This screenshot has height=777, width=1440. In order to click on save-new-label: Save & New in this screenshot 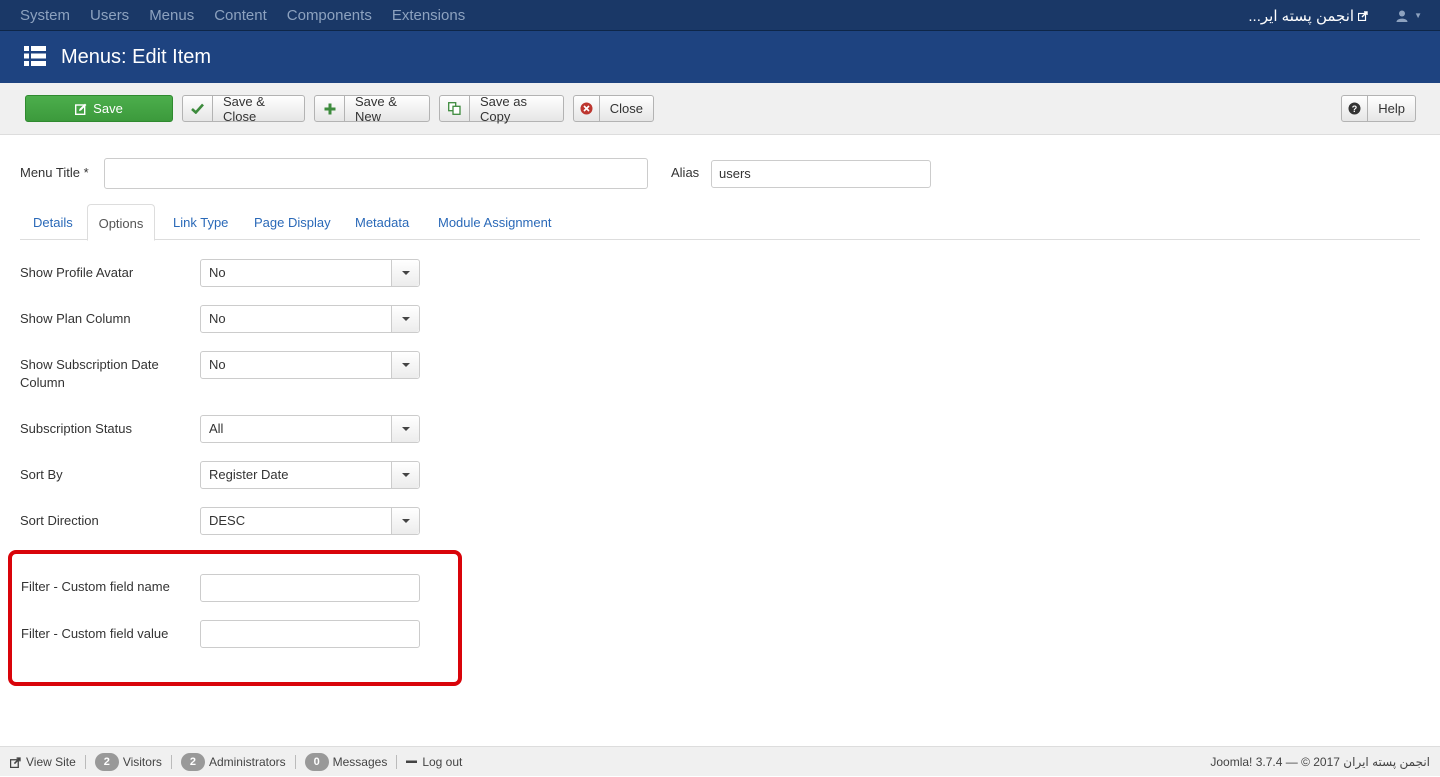, I will do `click(376, 108)`.